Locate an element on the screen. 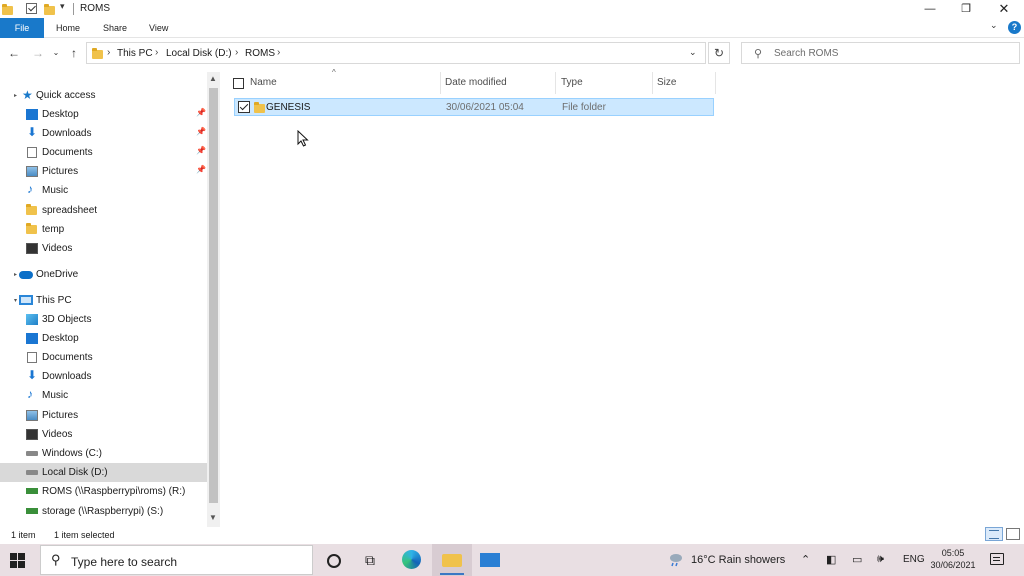  sidebar-item-desktop-pc: Desktop is located at coordinates (103, 338).